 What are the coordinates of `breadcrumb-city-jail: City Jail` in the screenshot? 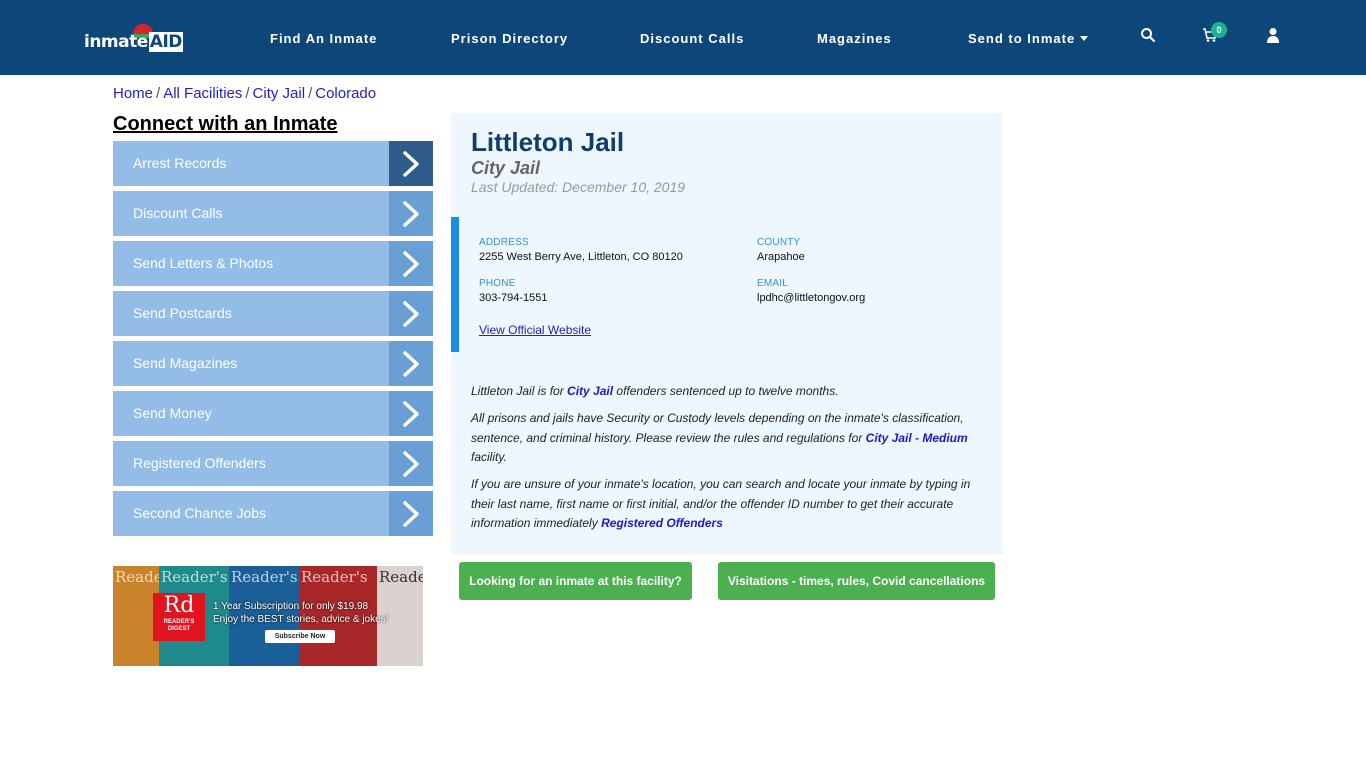 It's located at (279, 93).